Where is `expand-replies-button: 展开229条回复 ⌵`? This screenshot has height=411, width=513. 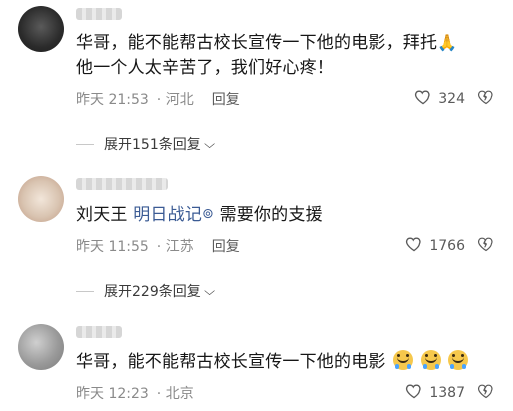 expand-replies-button: 展开229条回复 ⌵ is located at coordinates (285, 291).